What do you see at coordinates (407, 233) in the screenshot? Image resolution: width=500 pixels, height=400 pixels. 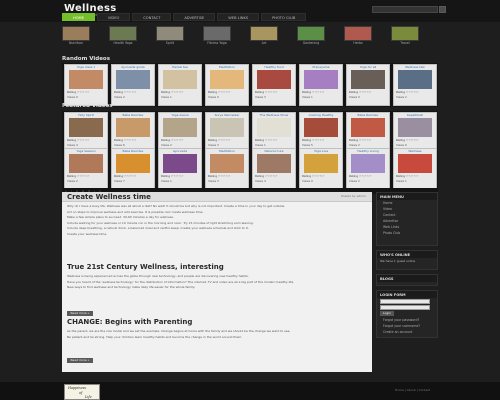 I see `sidebar-item-photo-club: Photo Club` at bounding box center [407, 233].